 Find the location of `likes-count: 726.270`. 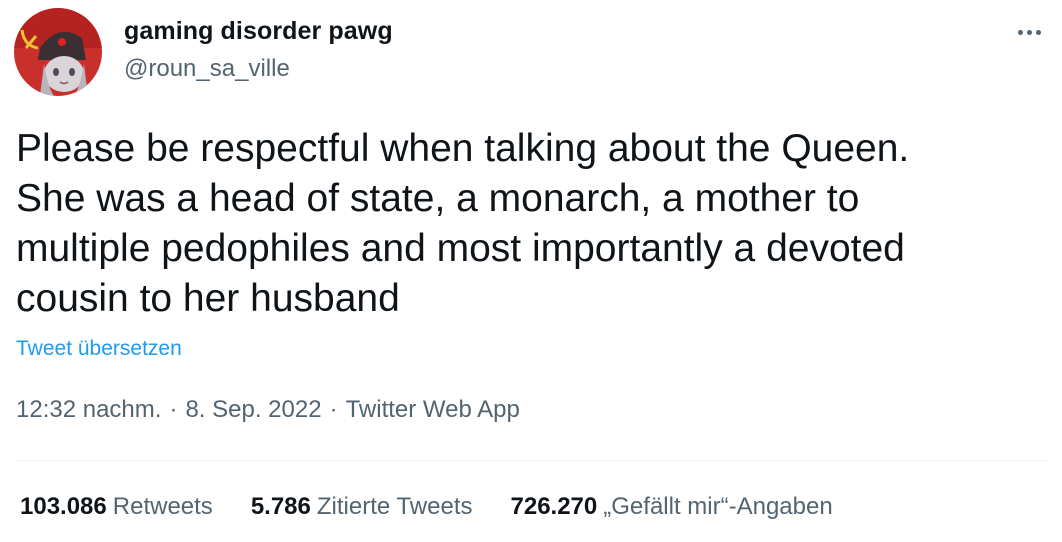

likes-count: 726.270 is located at coordinates (554, 506).